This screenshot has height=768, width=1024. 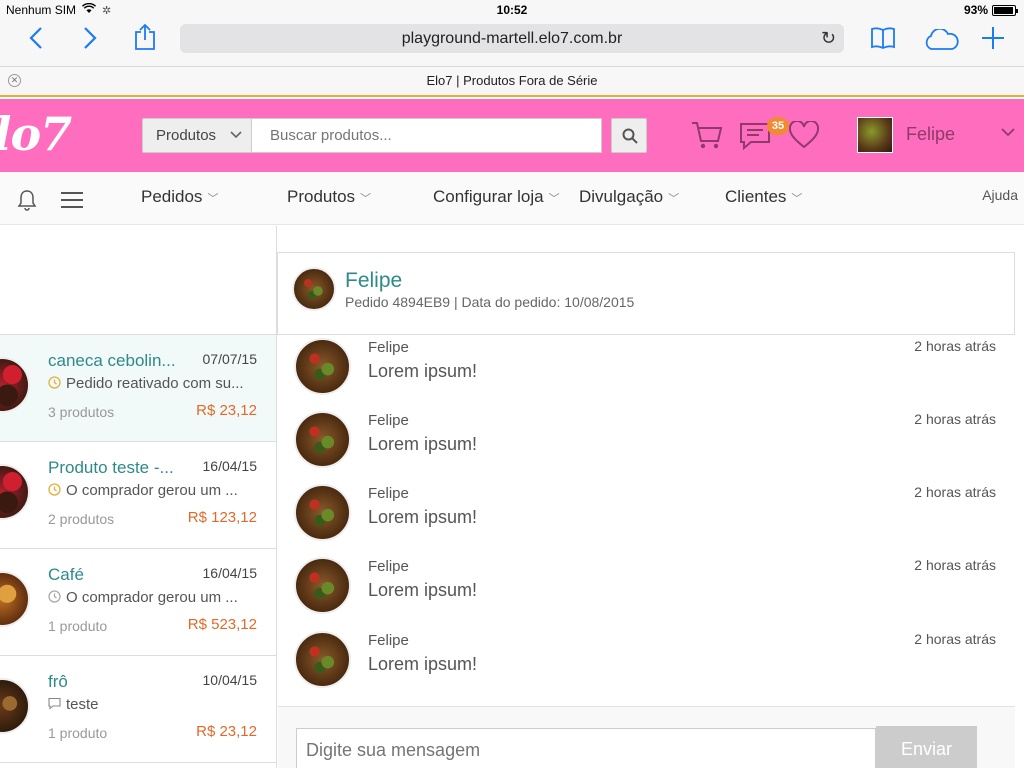 What do you see at coordinates (993, 40) in the screenshot?
I see `new-tab-icon` at bounding box center [993, 40].